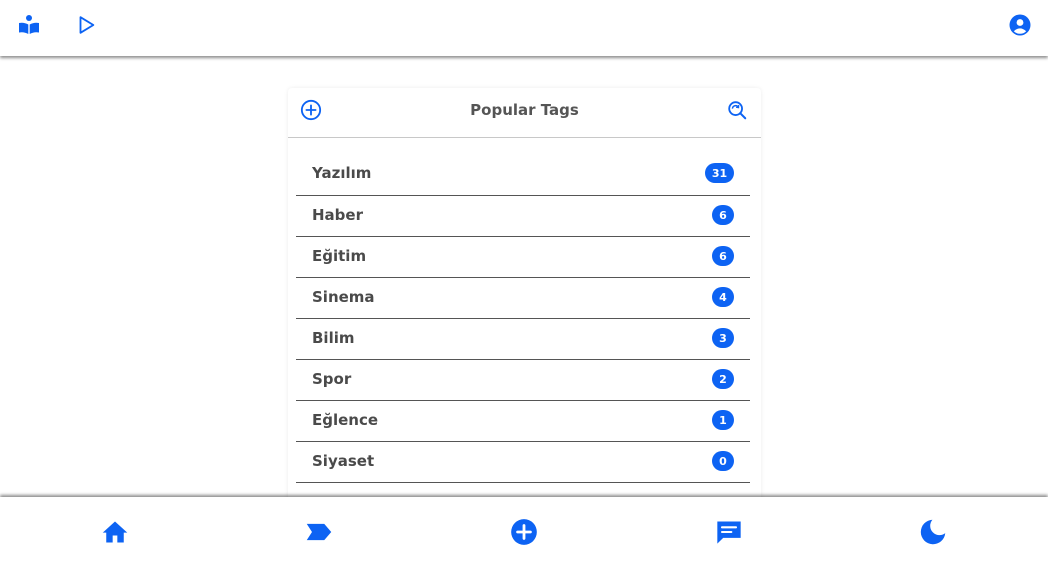 The height and width of the screenshot is (568, 1048). Describe the element at coordinates (29, 25) in the screenshot. I see `reader-icon` at that location.